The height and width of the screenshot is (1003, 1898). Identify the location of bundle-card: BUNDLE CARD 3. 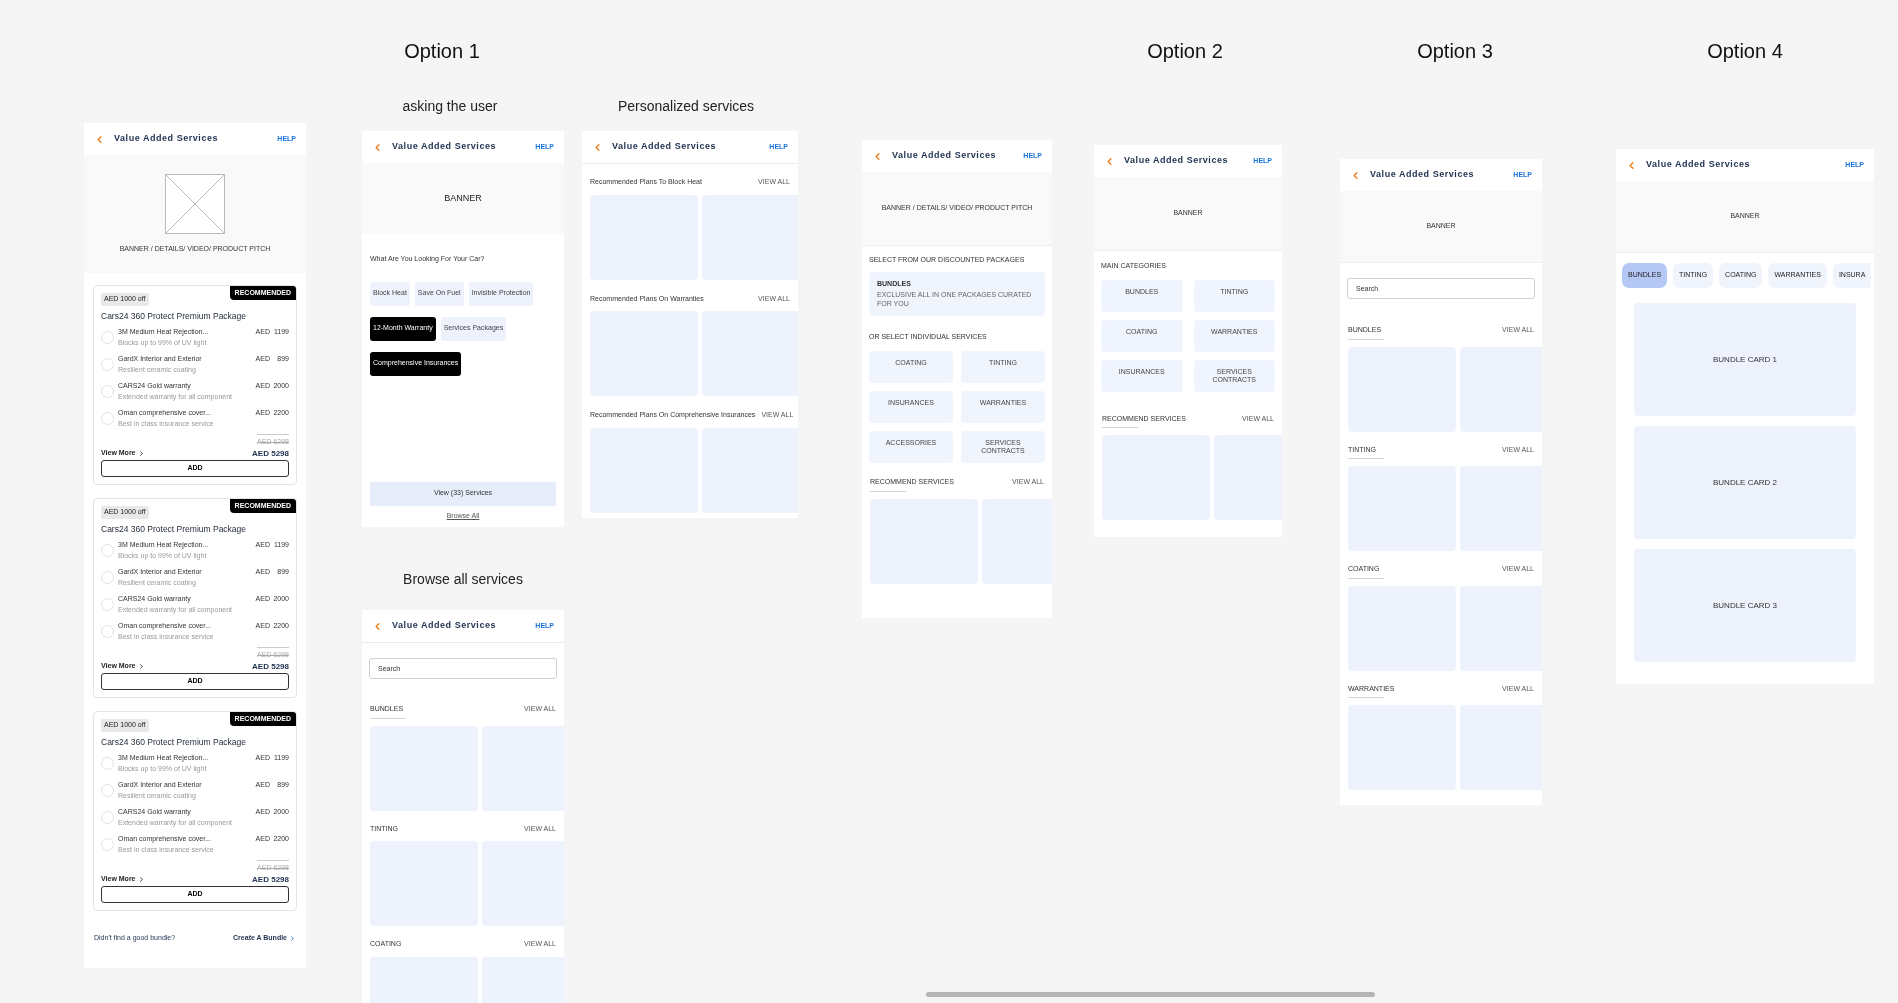
(1745, 605).